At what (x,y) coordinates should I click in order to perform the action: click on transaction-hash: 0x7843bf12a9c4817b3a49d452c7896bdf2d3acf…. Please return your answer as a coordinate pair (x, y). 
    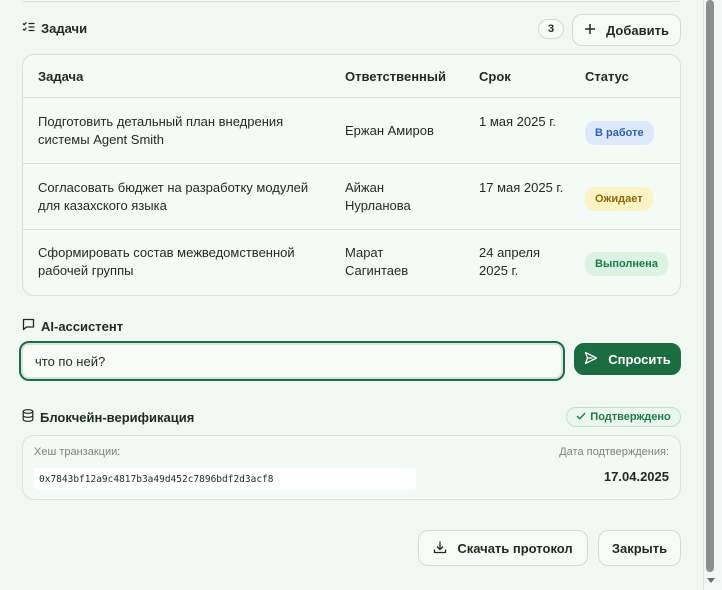
    Looking at the image, I should click on (225, 479).